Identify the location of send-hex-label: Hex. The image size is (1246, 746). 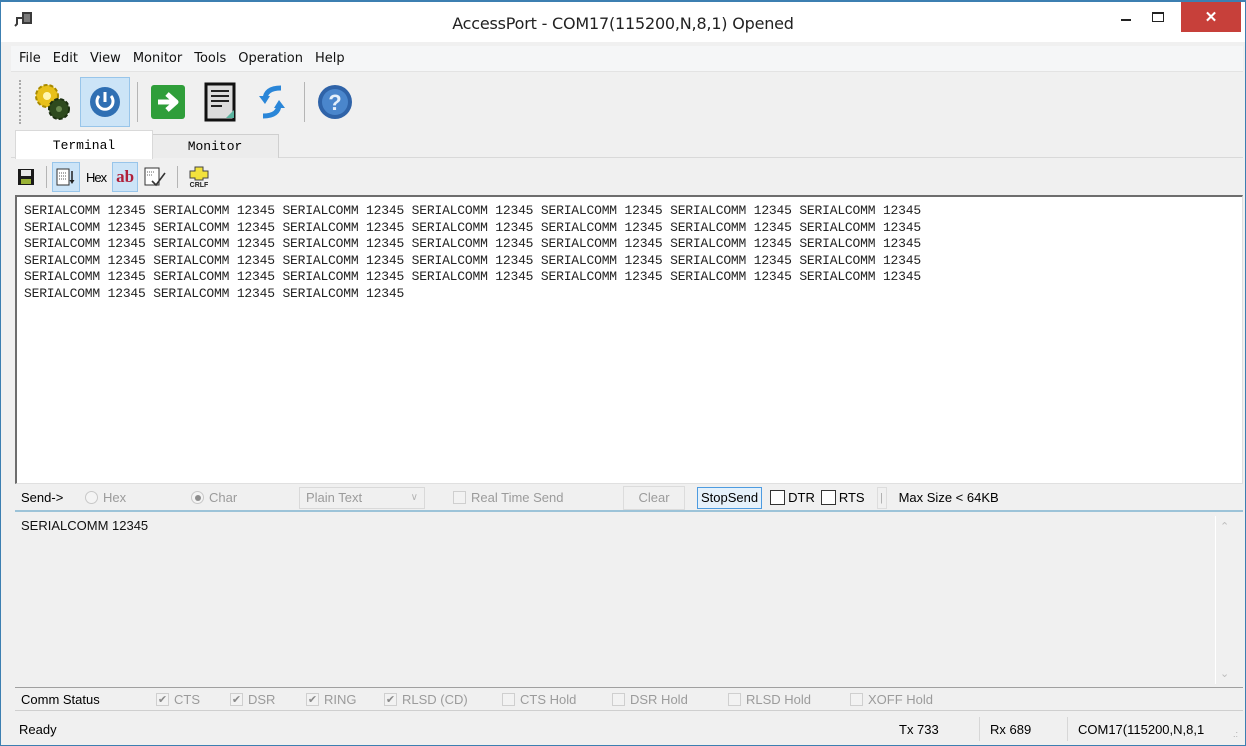
(115, 497).